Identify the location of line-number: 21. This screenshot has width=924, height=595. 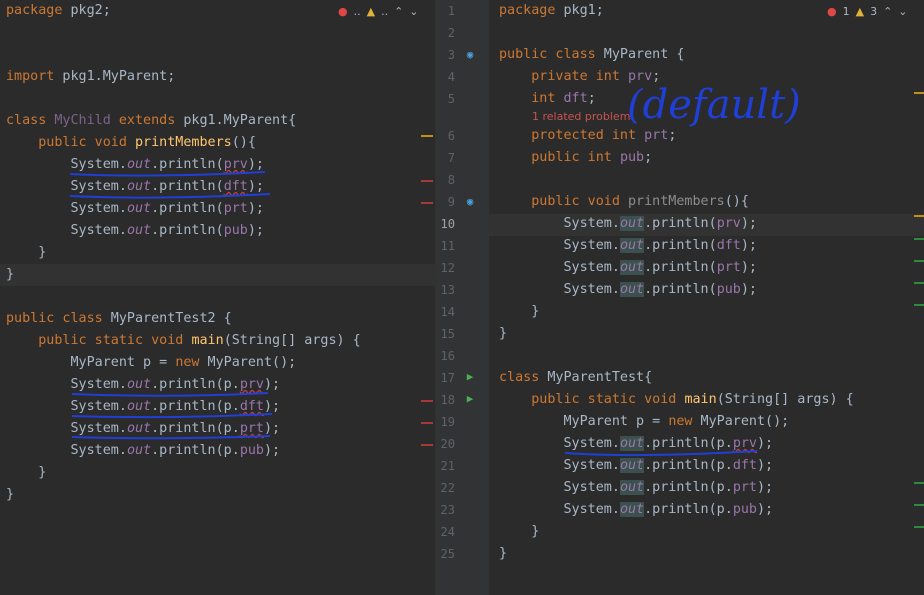
(446, 466).